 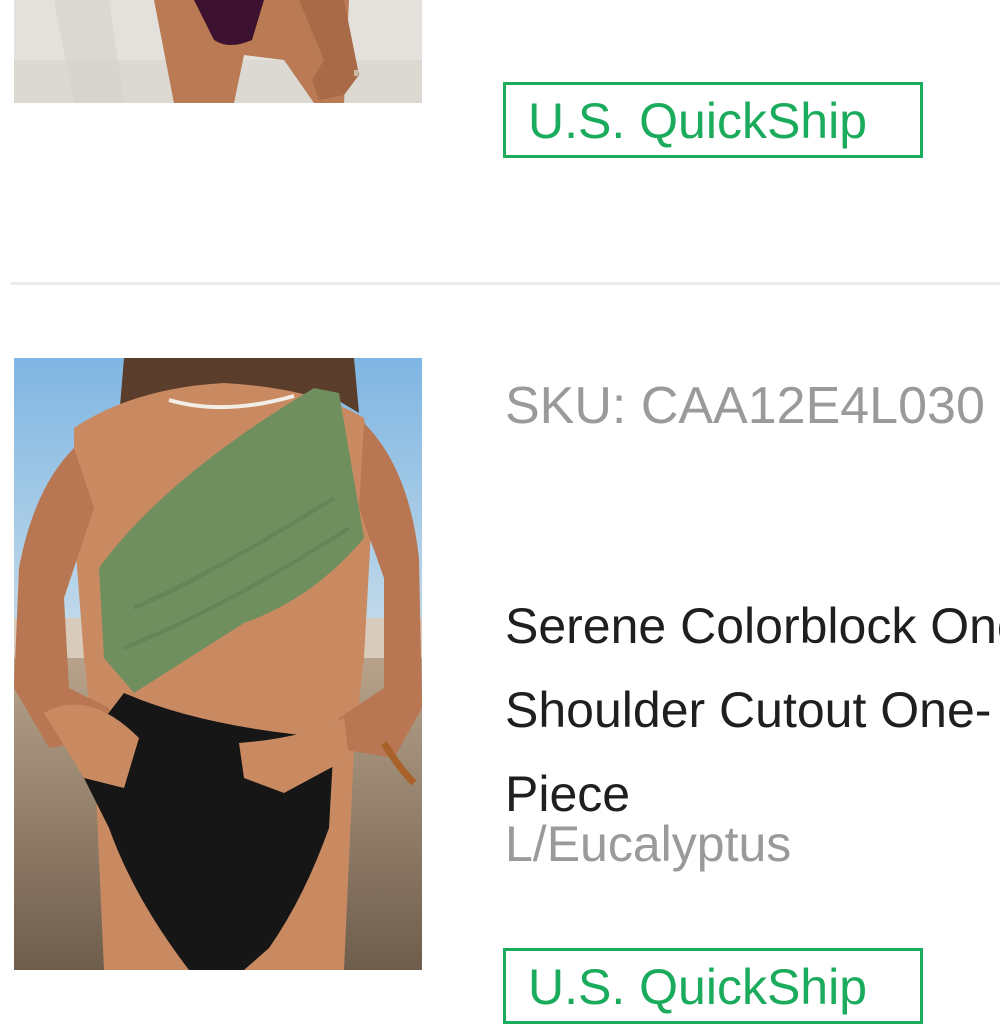 What do you see at coordinates (745, 406) in the screenshot?
I see `product-sku: SKU: CAA12E4L030` at bounding box center [745, 406].